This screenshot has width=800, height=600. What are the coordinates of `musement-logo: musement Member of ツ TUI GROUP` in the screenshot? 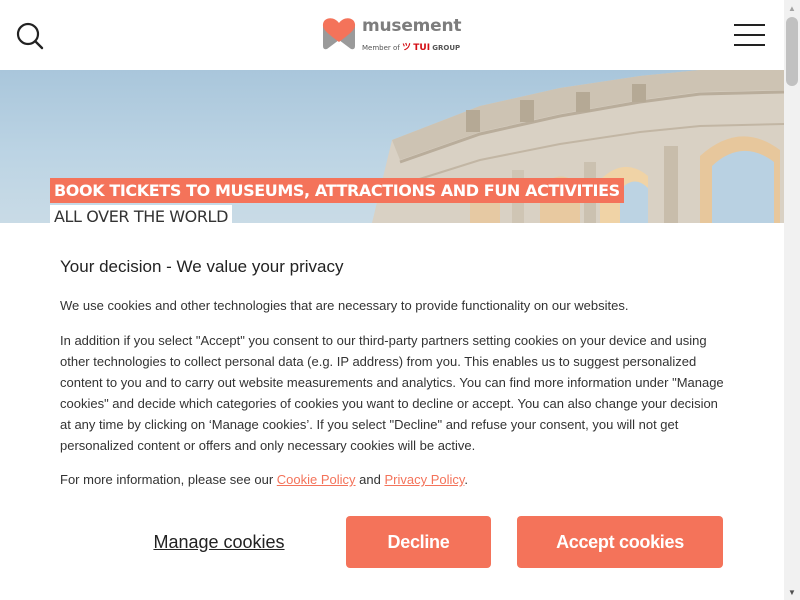 It's located at (392, 36).